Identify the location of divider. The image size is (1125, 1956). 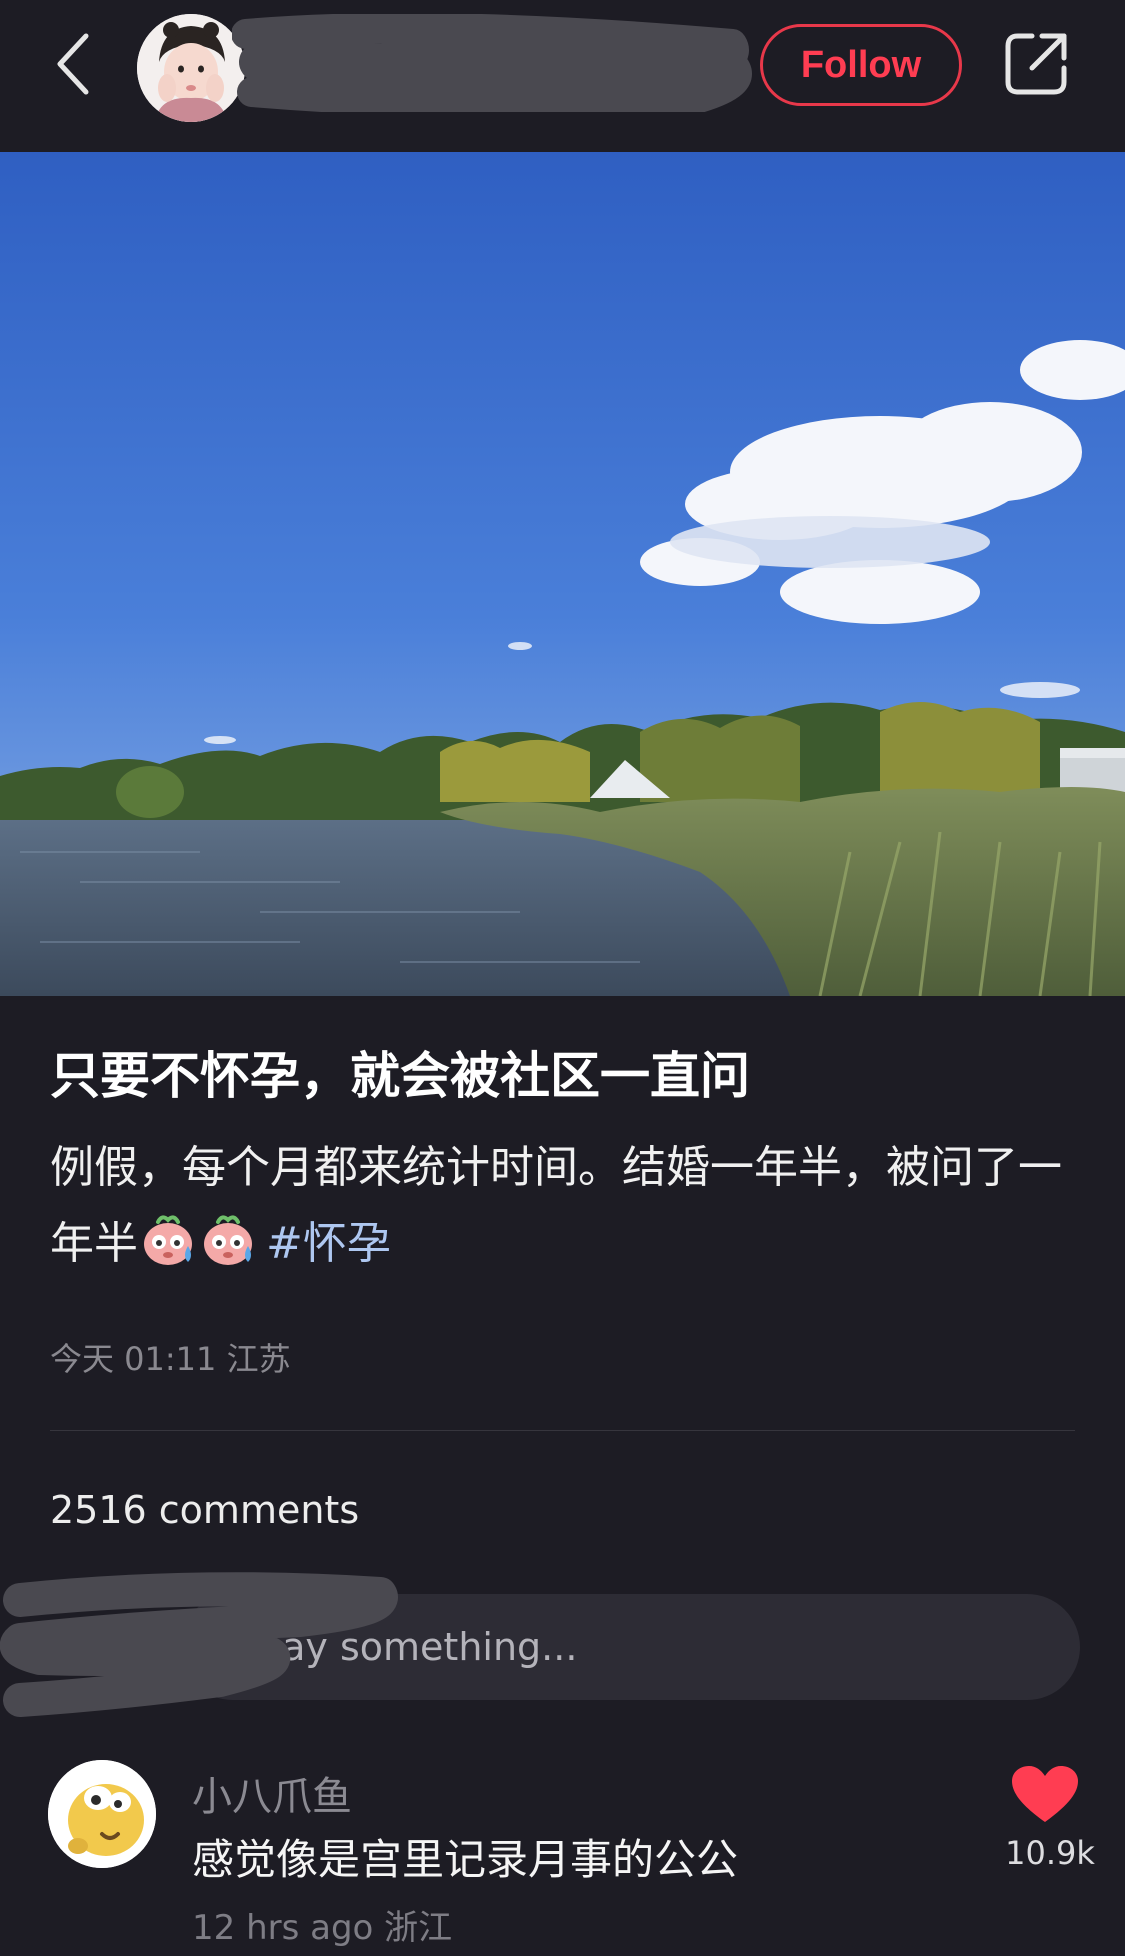
(562, 1430).